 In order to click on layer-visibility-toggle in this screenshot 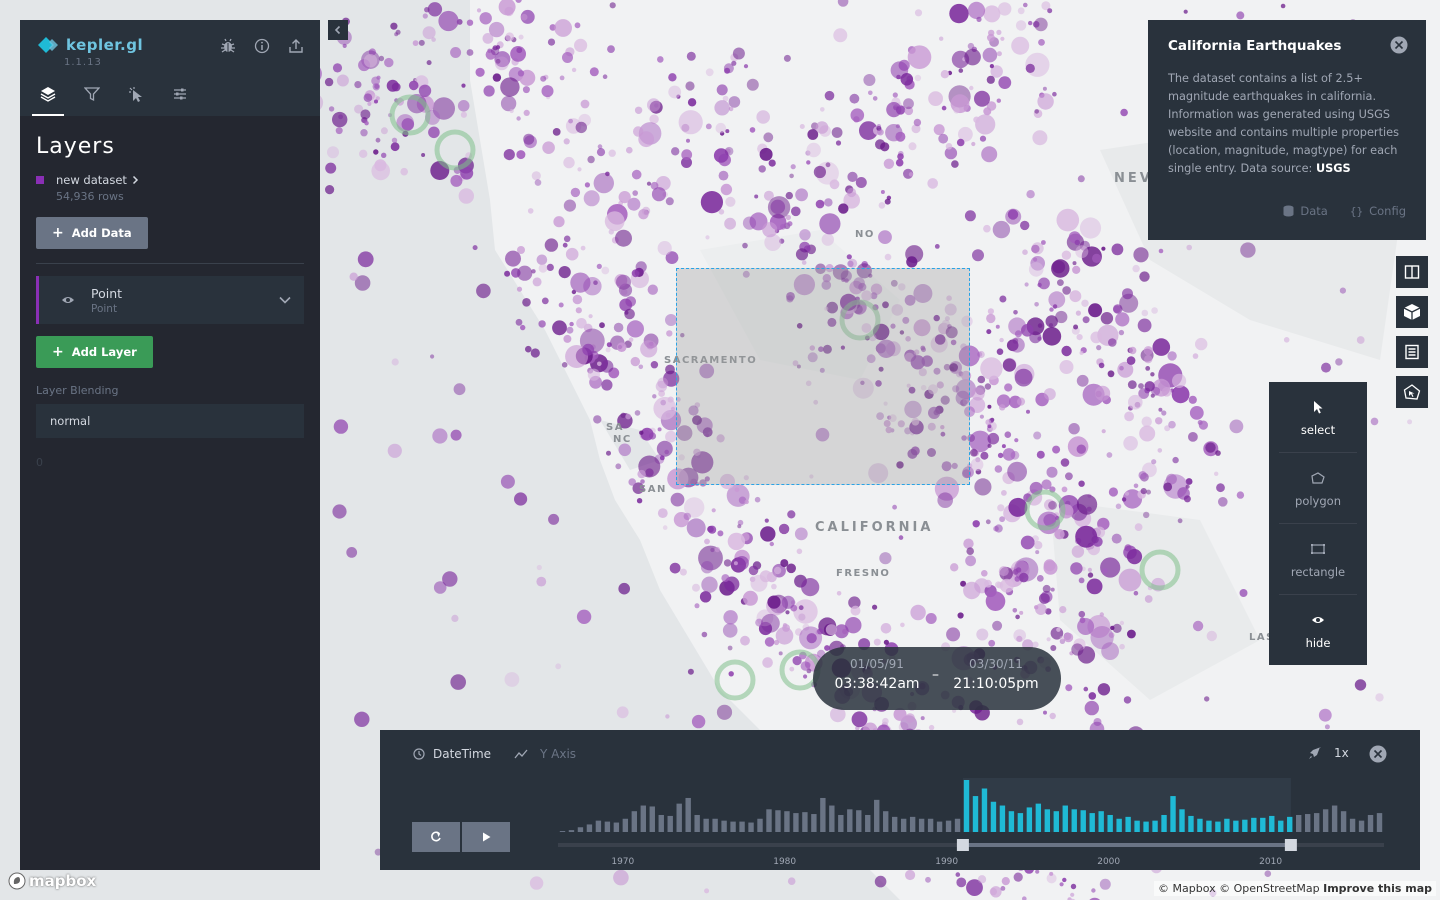, I will do `click(69, 300)`.